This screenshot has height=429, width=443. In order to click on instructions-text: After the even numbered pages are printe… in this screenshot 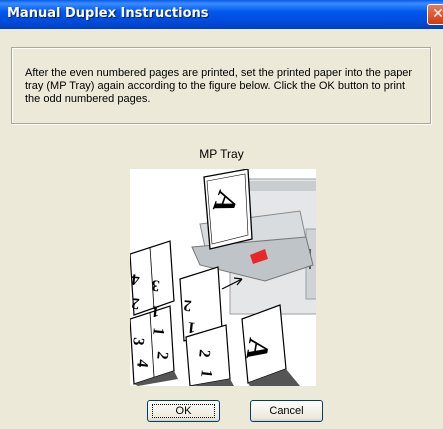, I will do `click(219, 86)`.